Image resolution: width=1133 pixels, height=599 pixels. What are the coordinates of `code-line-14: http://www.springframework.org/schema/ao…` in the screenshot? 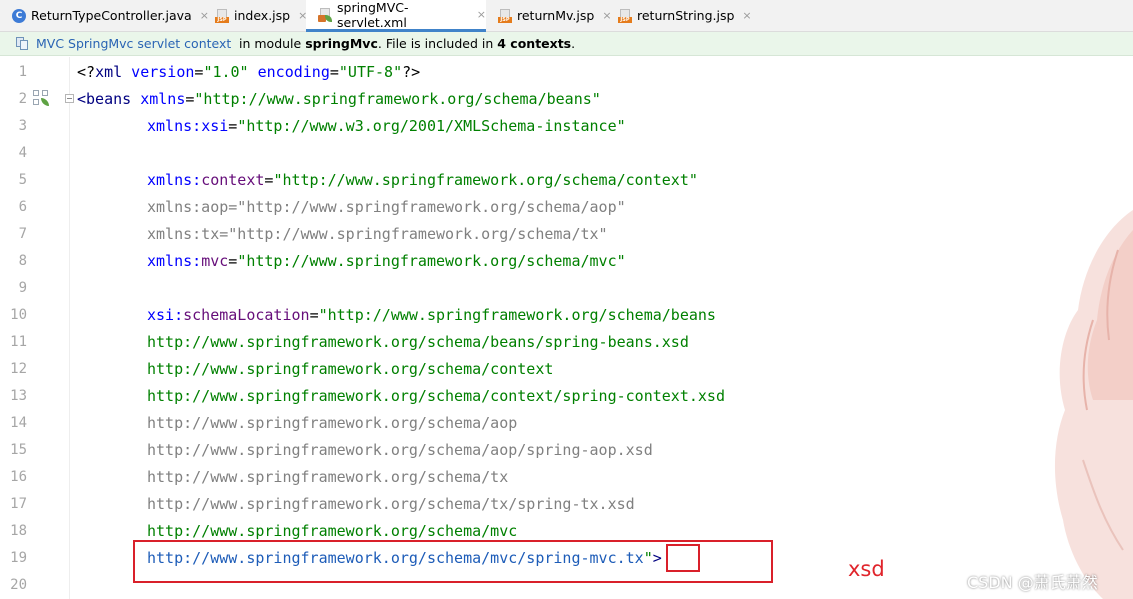 It's located at (332, 423).